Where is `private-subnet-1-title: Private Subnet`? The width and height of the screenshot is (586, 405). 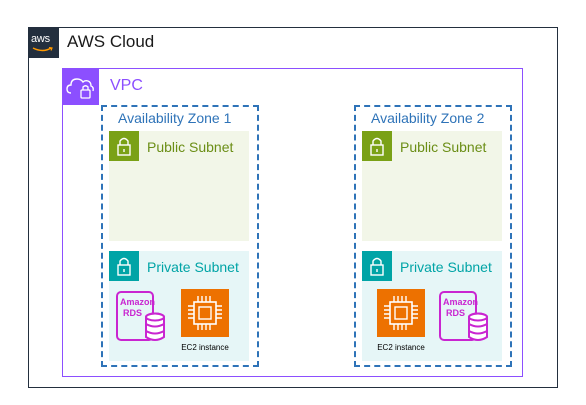 private-subnet-1-title: Private Subnet is located at coordinates (193, 267).